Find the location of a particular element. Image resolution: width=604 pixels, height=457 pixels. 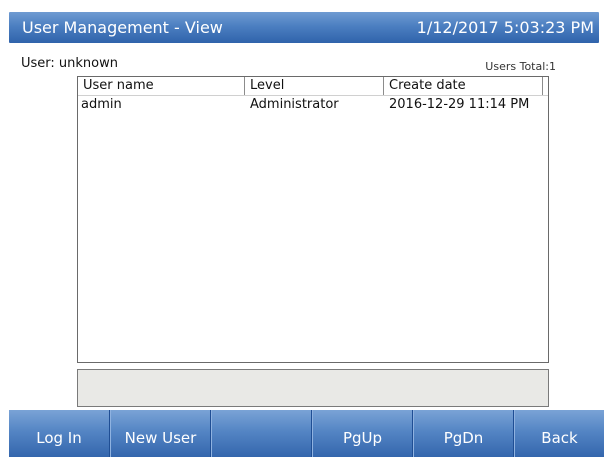

table-row: admin Administrator 2016-12-29 11:14 PM is located at coordinates (313, 105).